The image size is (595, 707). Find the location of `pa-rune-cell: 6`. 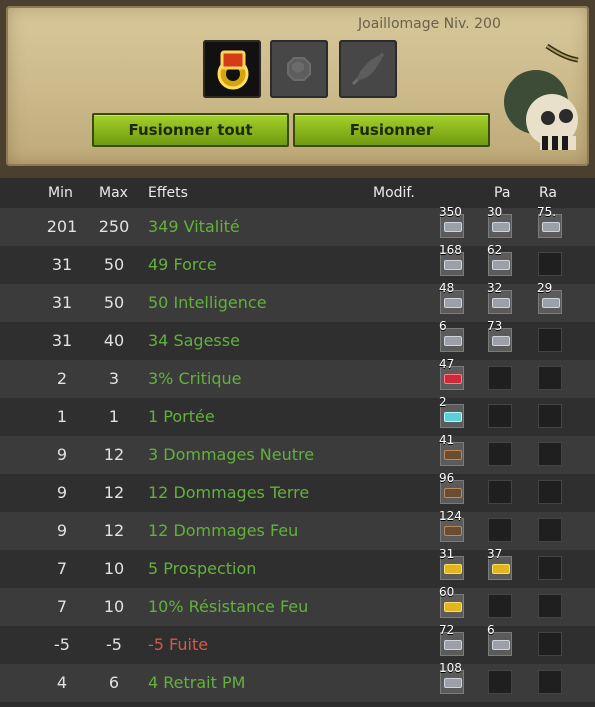

pa-rune-cell: 6 is located at coordinates (499, 639).